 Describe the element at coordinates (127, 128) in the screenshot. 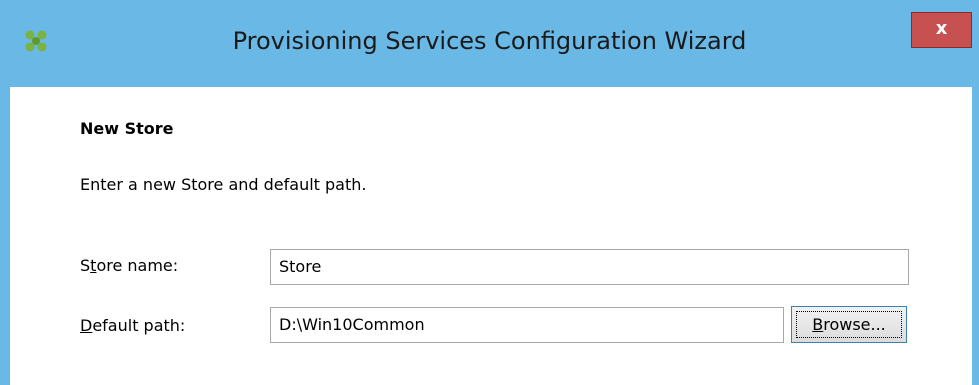

I see `page-heading: New Store` at that location.